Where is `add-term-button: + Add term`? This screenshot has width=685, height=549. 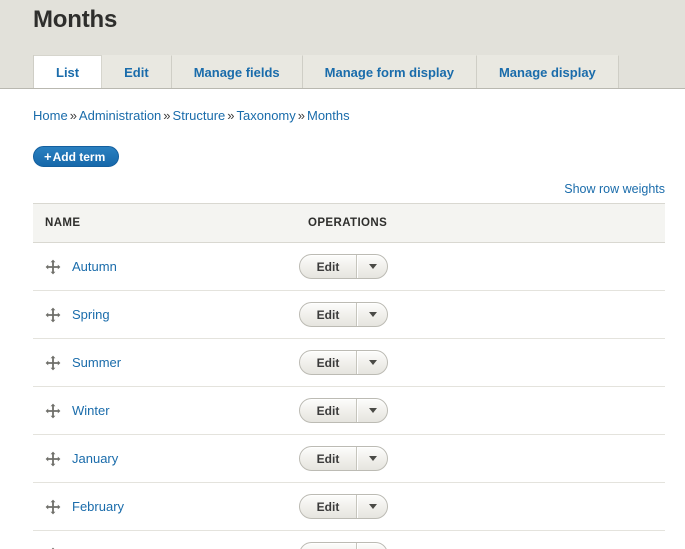
add-term-button: + Add term is located at coordinates (76, 156).